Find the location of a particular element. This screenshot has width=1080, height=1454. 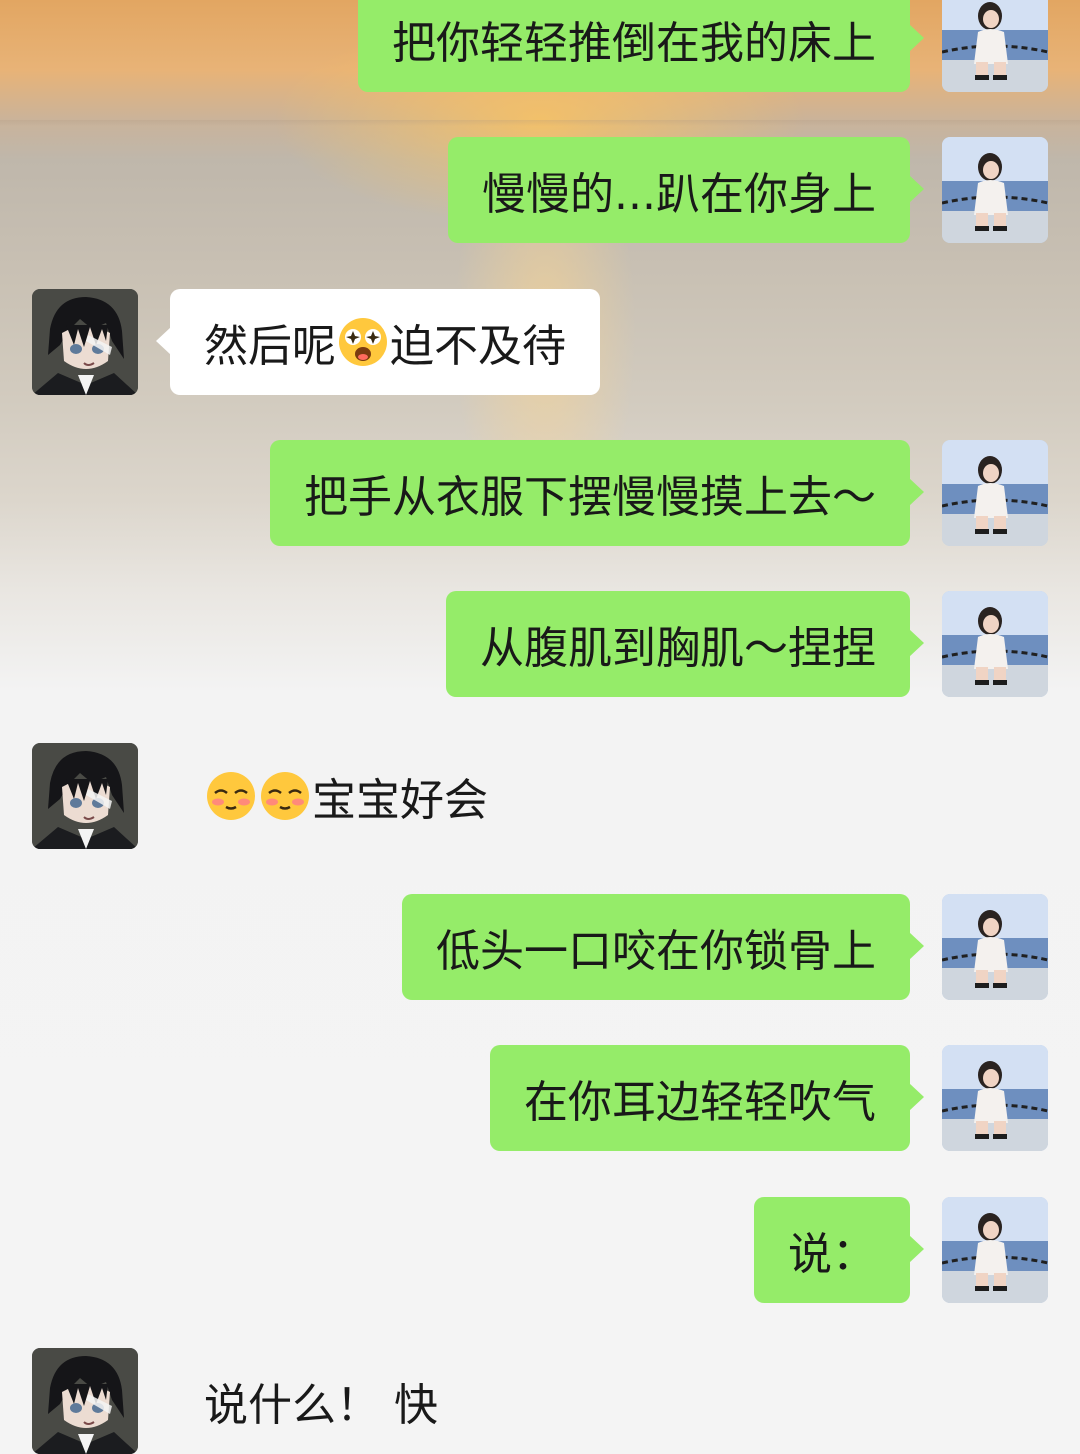

their-message-bubble: 宝宝好会 is located at coordinates (346, 796).